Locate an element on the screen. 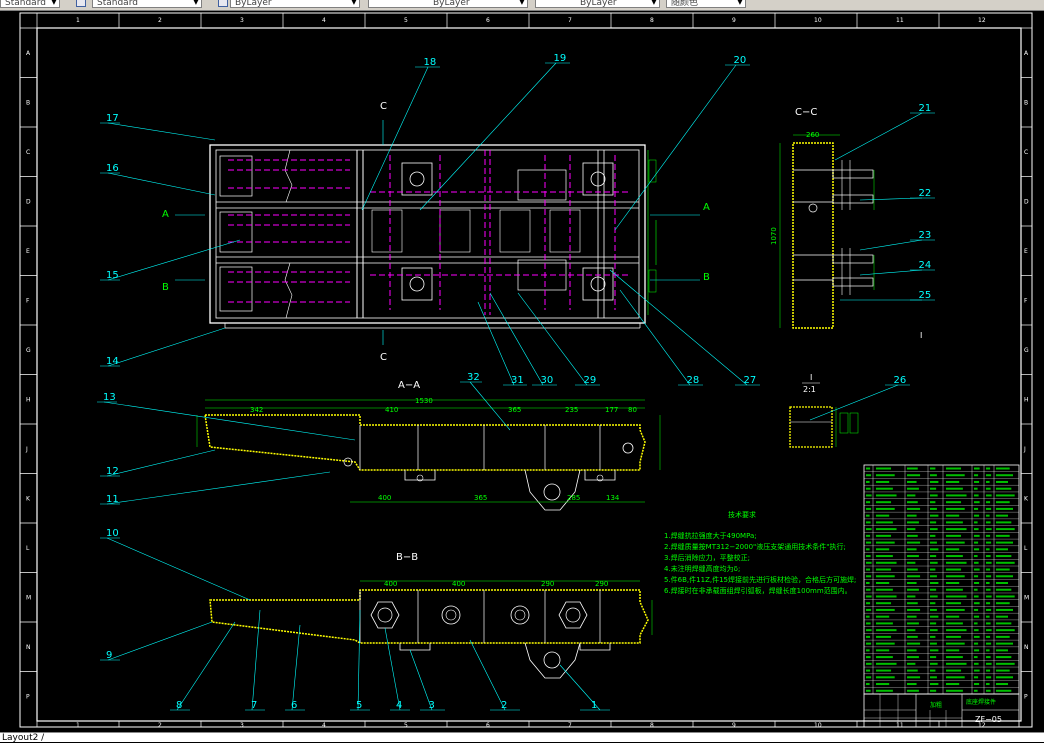 This screenshot has height=743, width=1044. lineweight-value: ByLayer is located at coordinates (598, 4).